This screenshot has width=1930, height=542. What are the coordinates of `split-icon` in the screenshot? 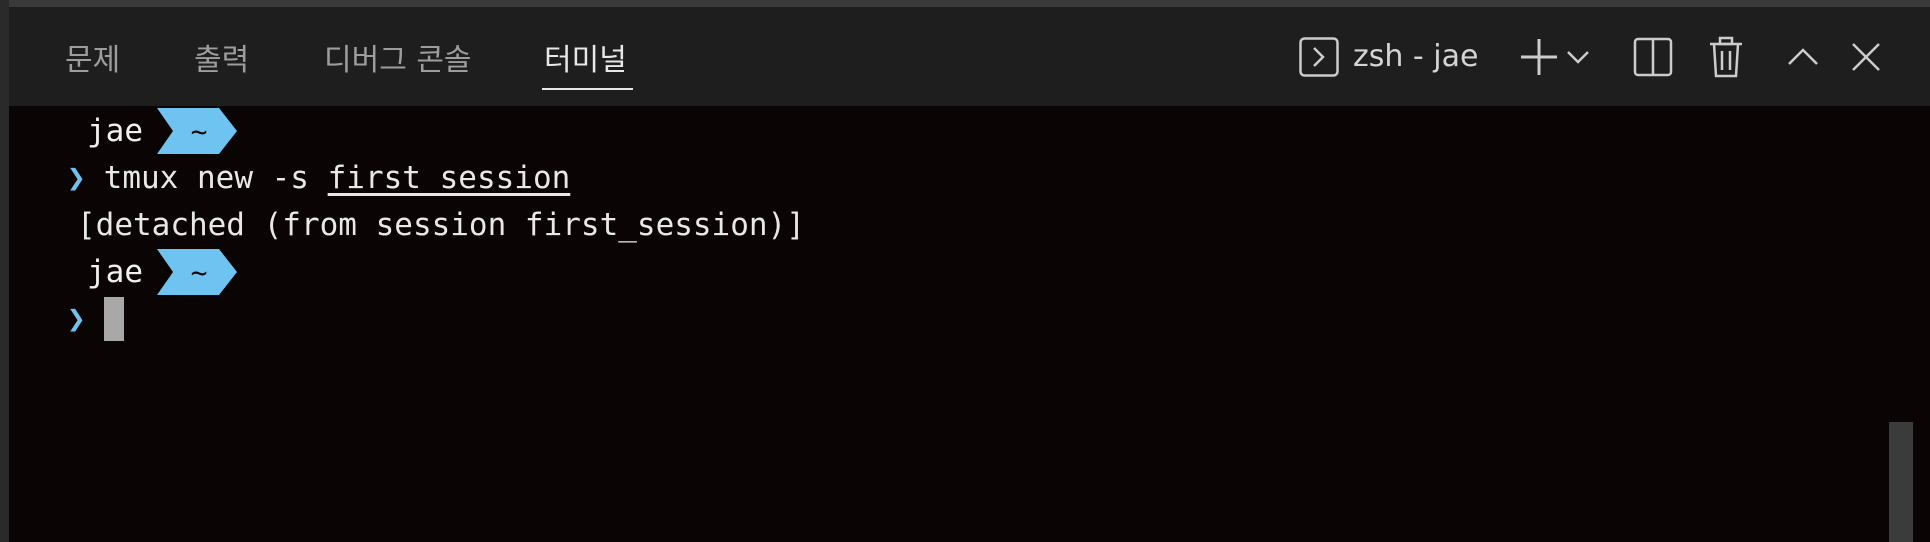 It's located at (1653, 57).